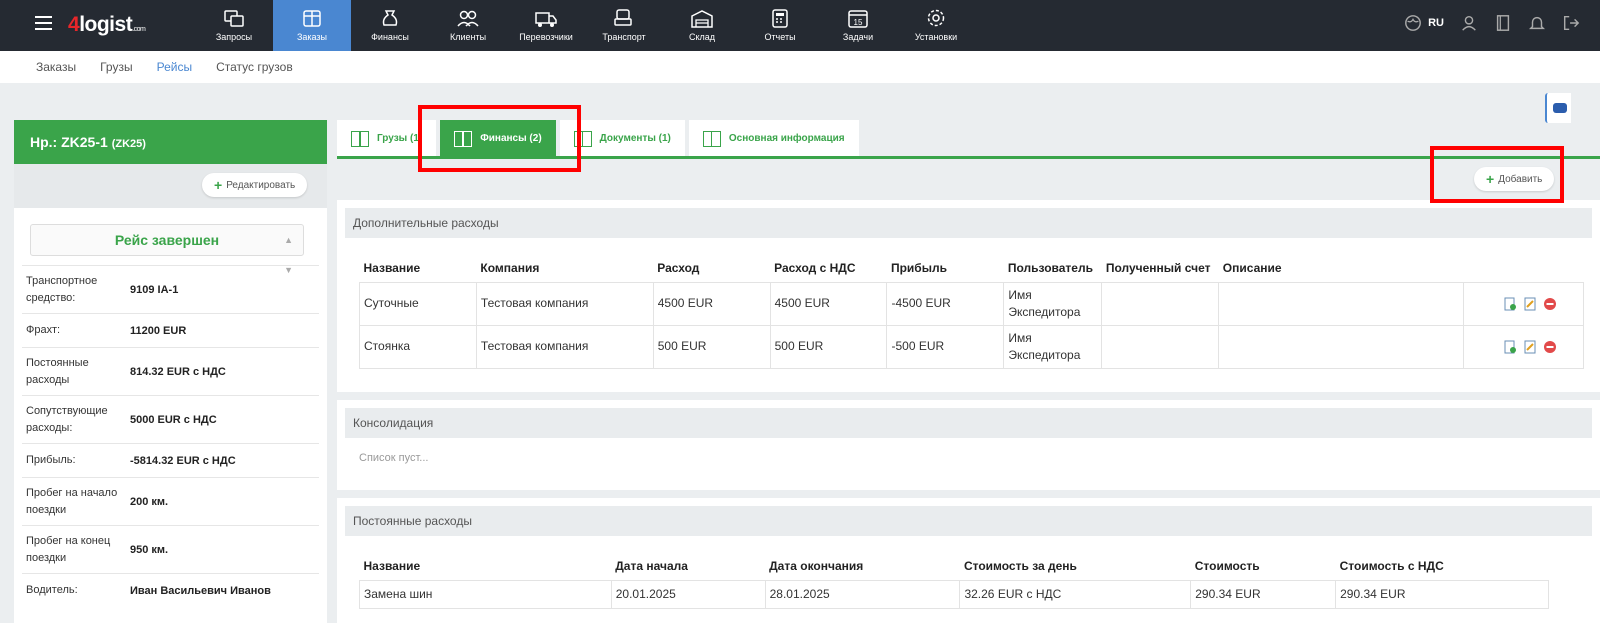 This screenshot has width=1600, height=623. I want to click on table-cell: 4500 EUR, so click(828, 303).